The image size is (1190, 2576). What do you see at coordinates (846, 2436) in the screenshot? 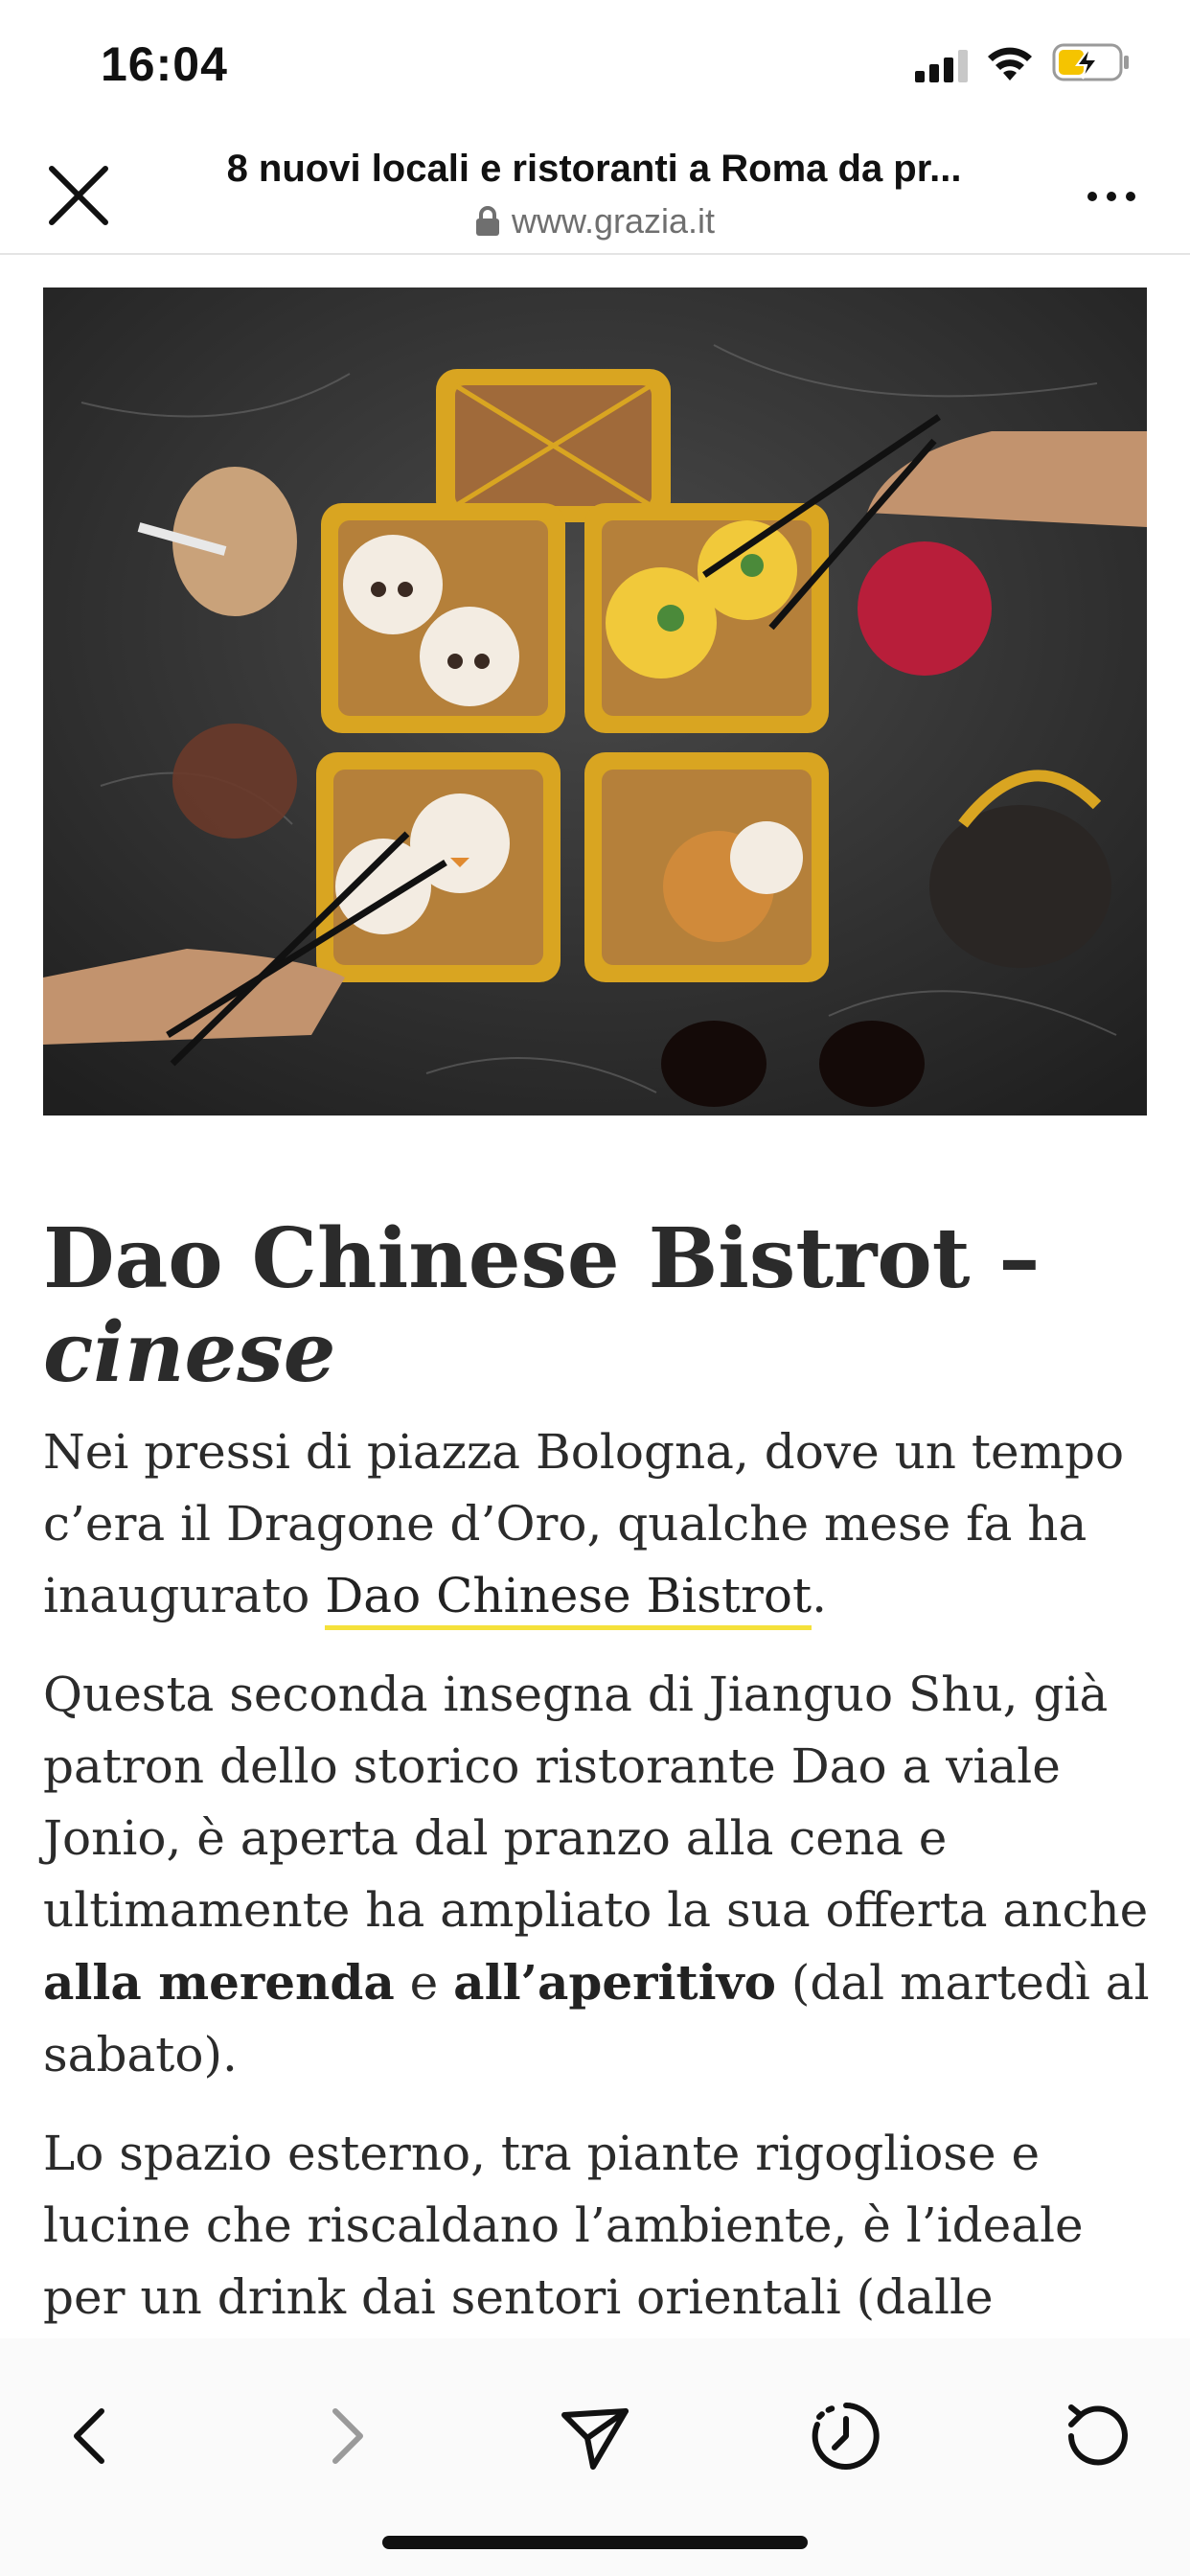
I see `clock-history-icon` at bounding box center [846, 2436].